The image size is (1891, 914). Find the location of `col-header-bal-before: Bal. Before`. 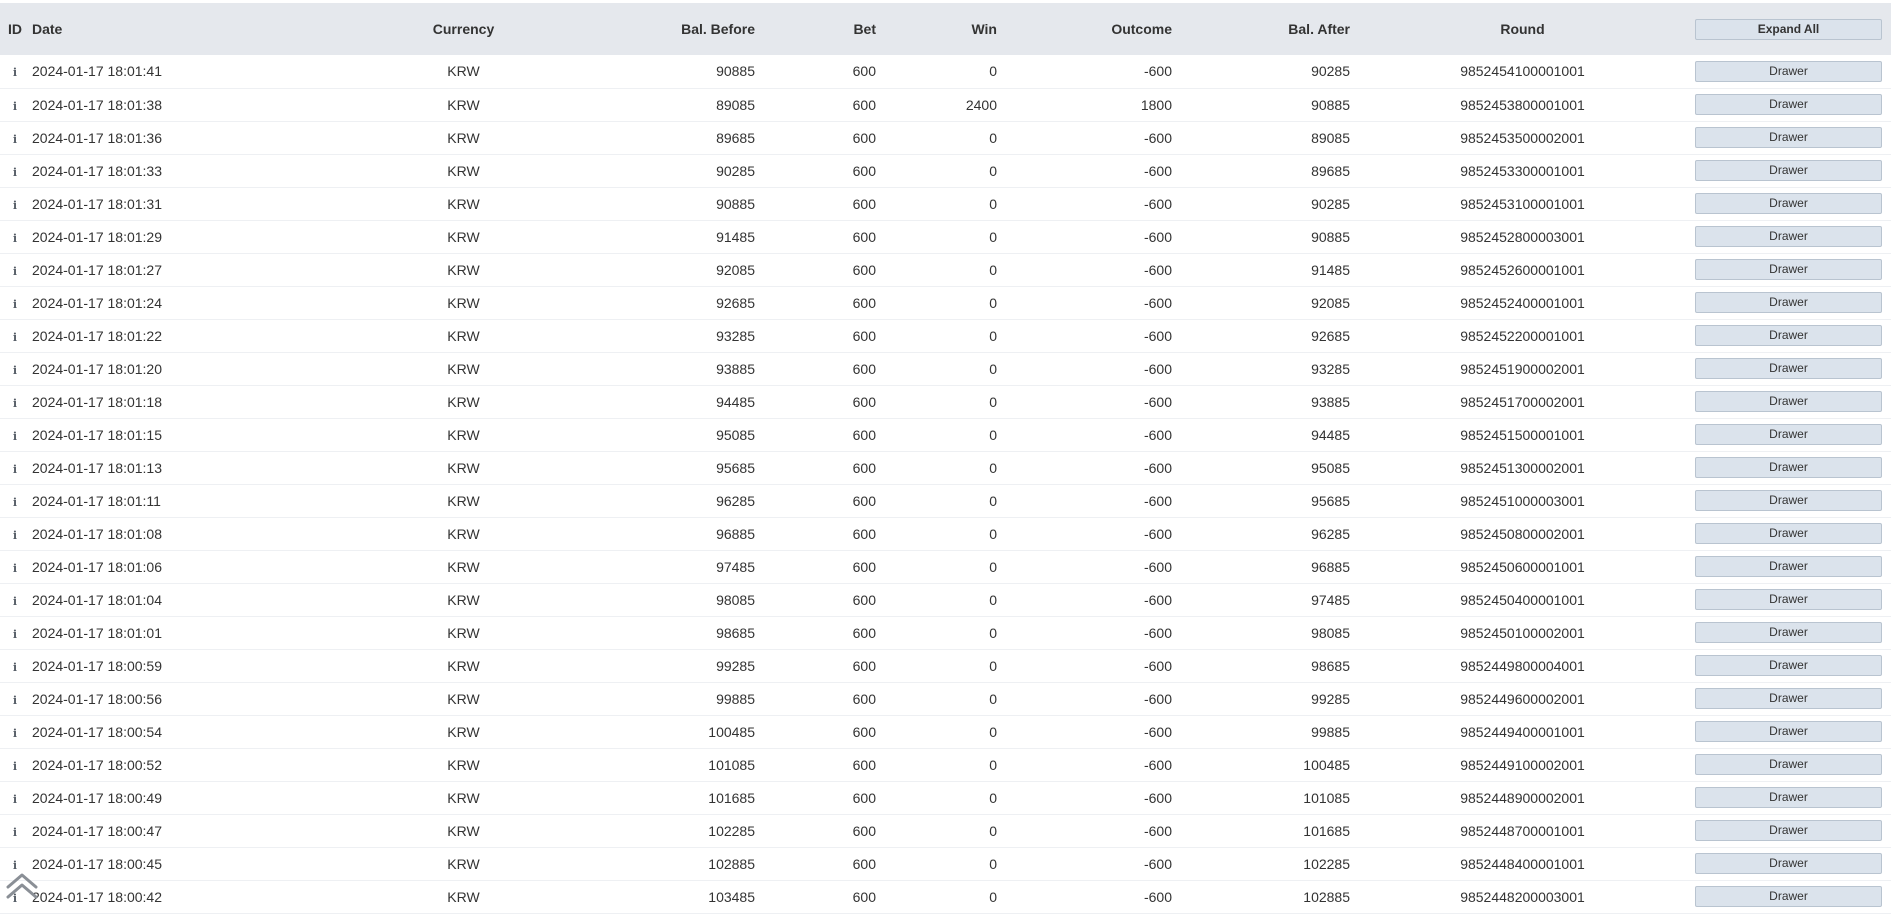

col-header-bal-before: Bal. Before is located at coordinates (705, 29).